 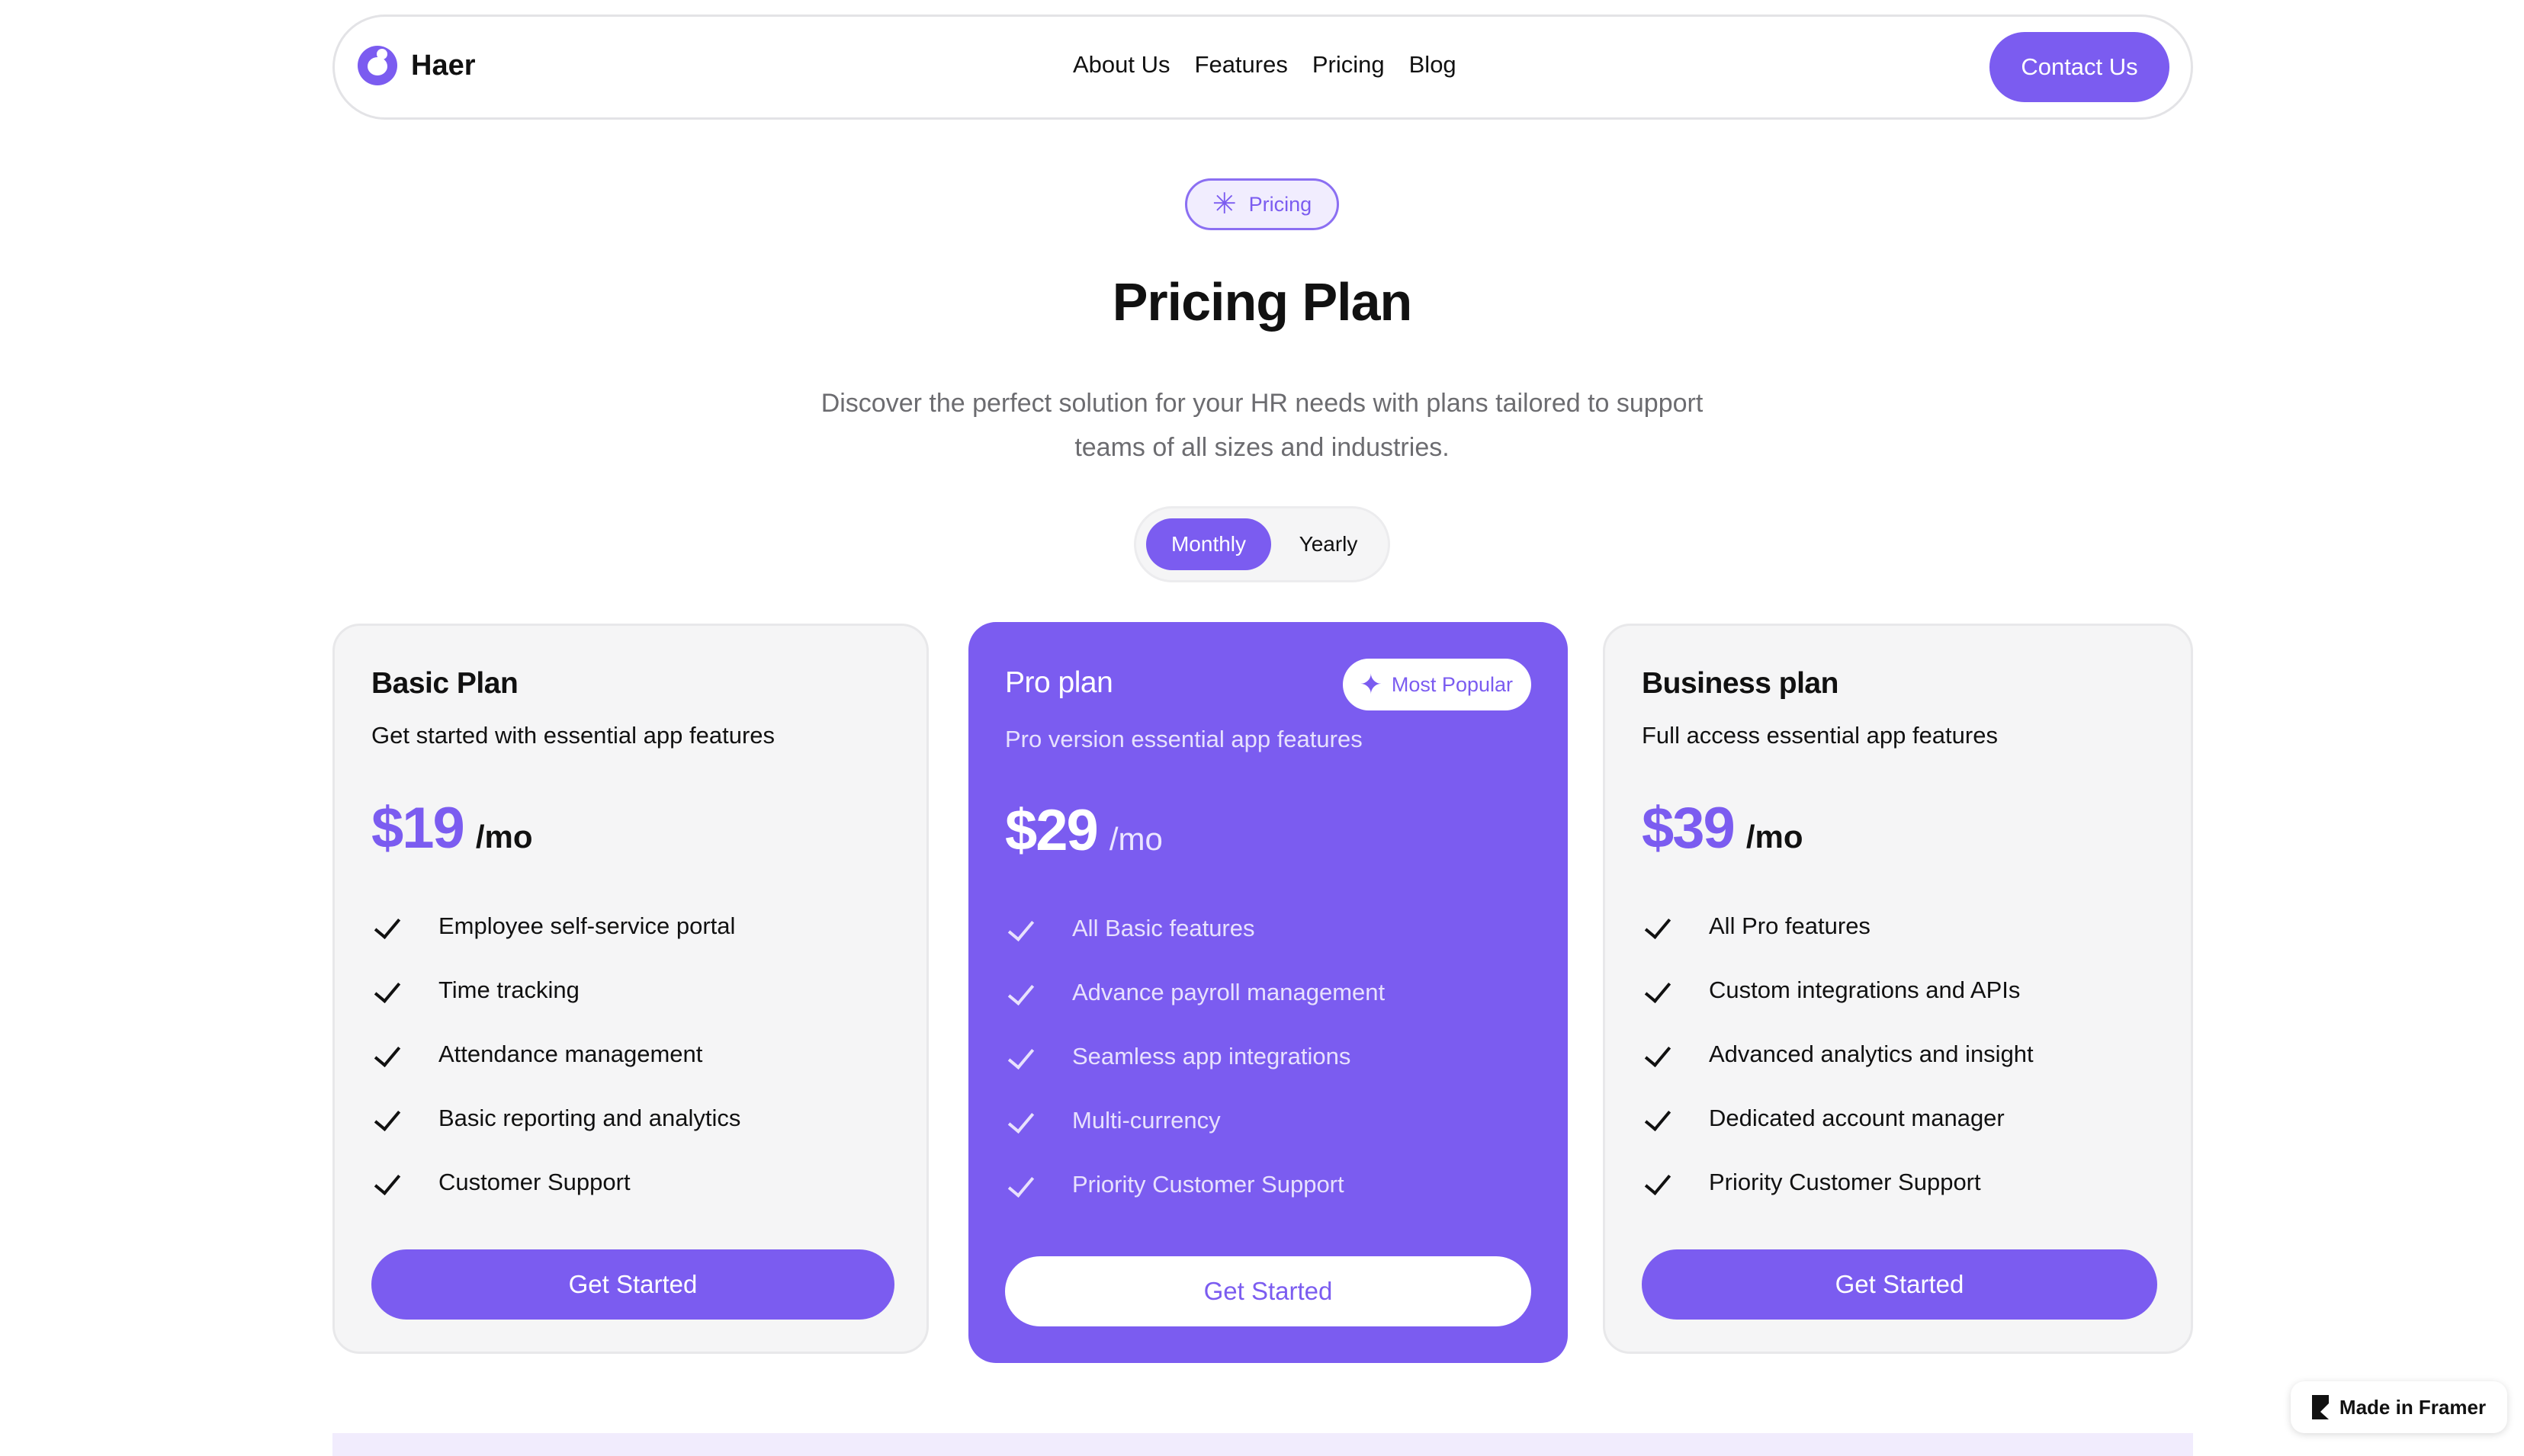 I want to click on most-popular-badge: ✦ Most Popular, so click(x=1436, y=684).